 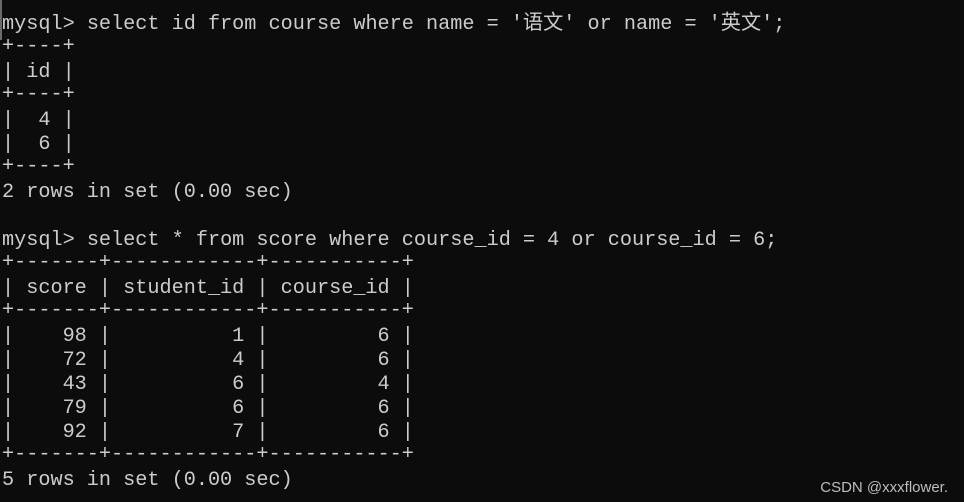 I want to click on table-row: | 6 |, so click(x=38, y=144).